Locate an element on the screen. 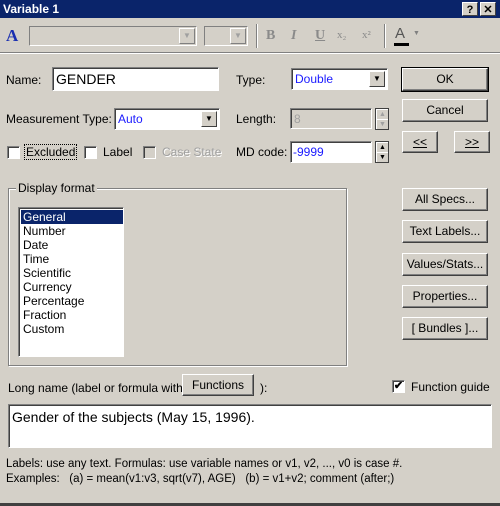 The image size is (500, 506). list-item: Custom is located at coordinates (72, 329).